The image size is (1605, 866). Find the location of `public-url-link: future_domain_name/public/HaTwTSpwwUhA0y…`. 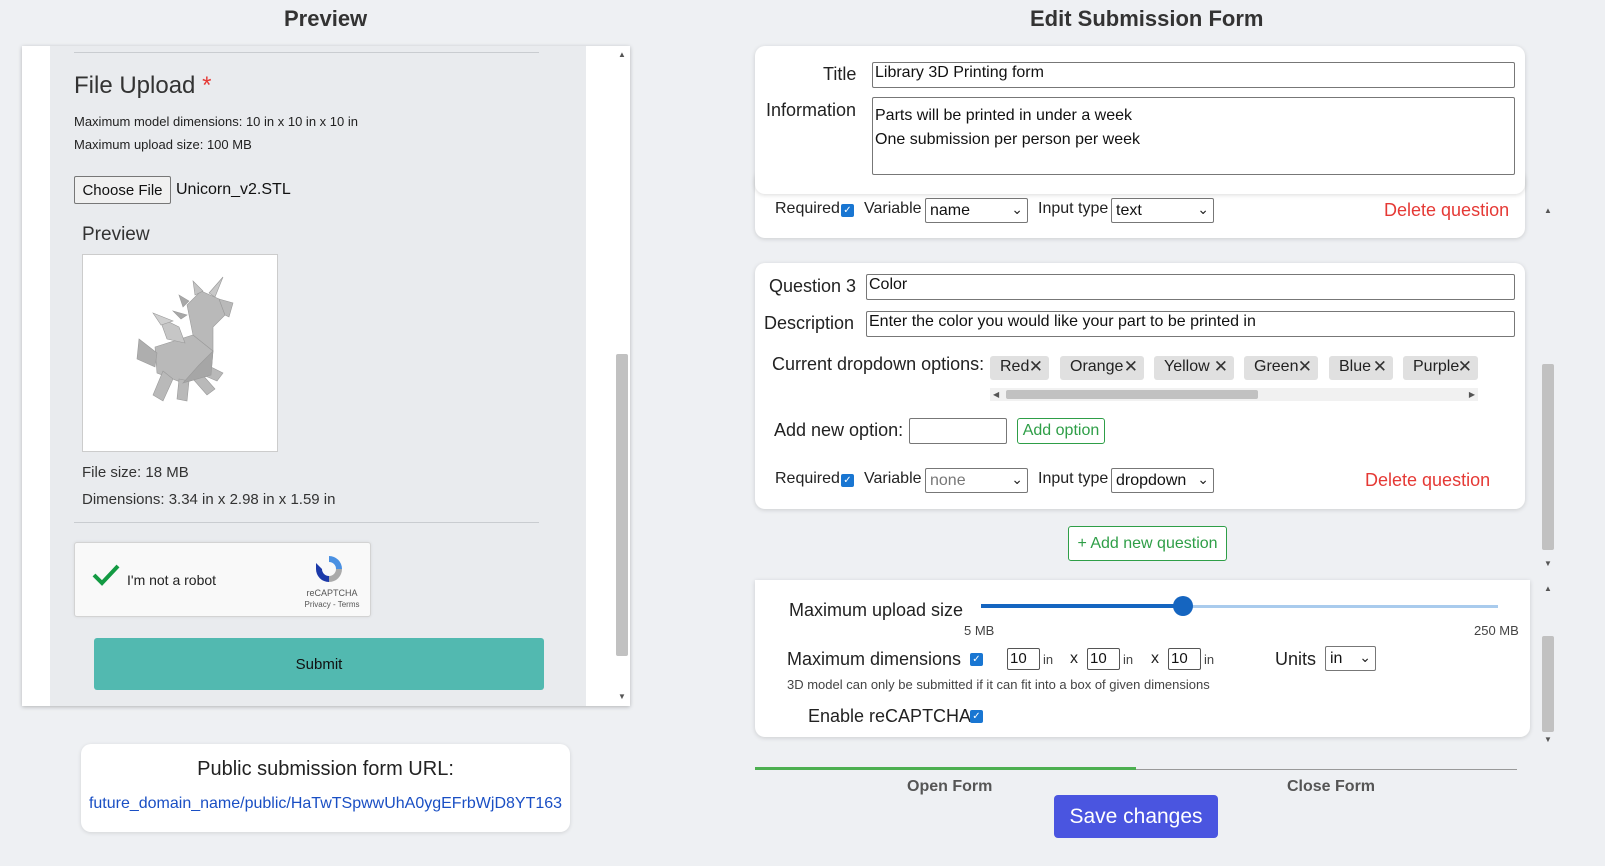

public-url-link: future_domain_name/public/HaTwTSpwwUhA0y… is located at coordinates (325, 804).